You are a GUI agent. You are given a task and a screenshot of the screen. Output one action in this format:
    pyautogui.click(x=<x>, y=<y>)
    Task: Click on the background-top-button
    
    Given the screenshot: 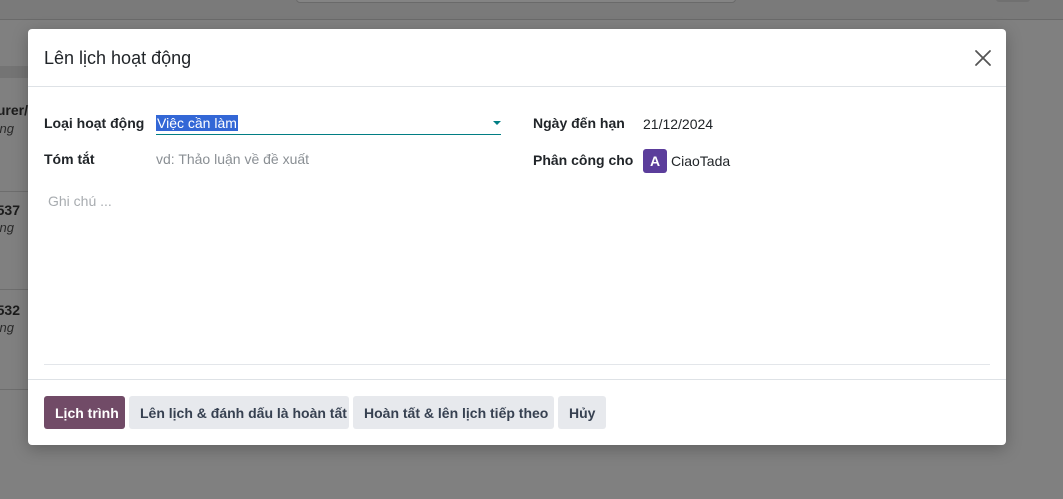 What is the action you would take?
    pyautogui.click(x=1013, y=1)
    